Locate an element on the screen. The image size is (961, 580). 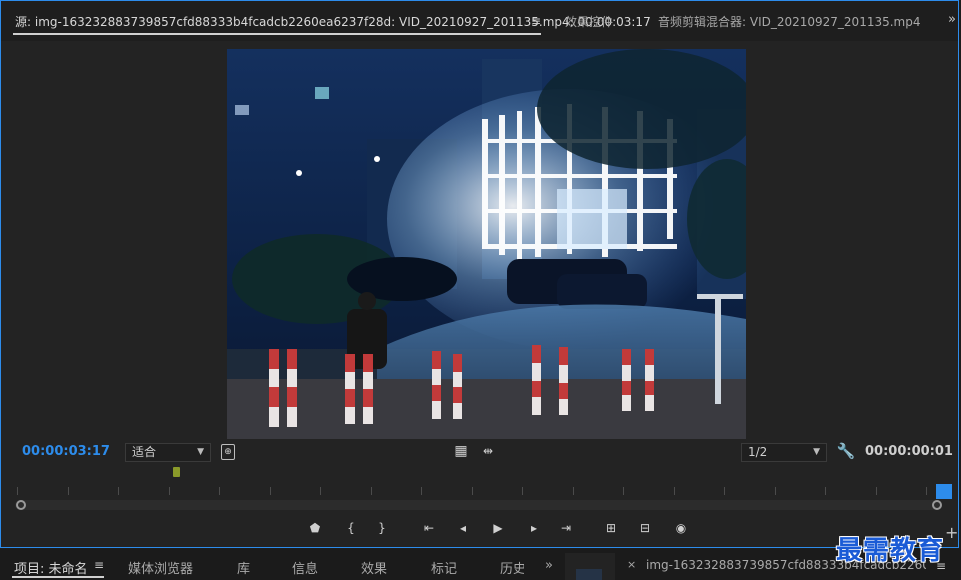
scroll-handle-right is located at coordinates (937, 505).